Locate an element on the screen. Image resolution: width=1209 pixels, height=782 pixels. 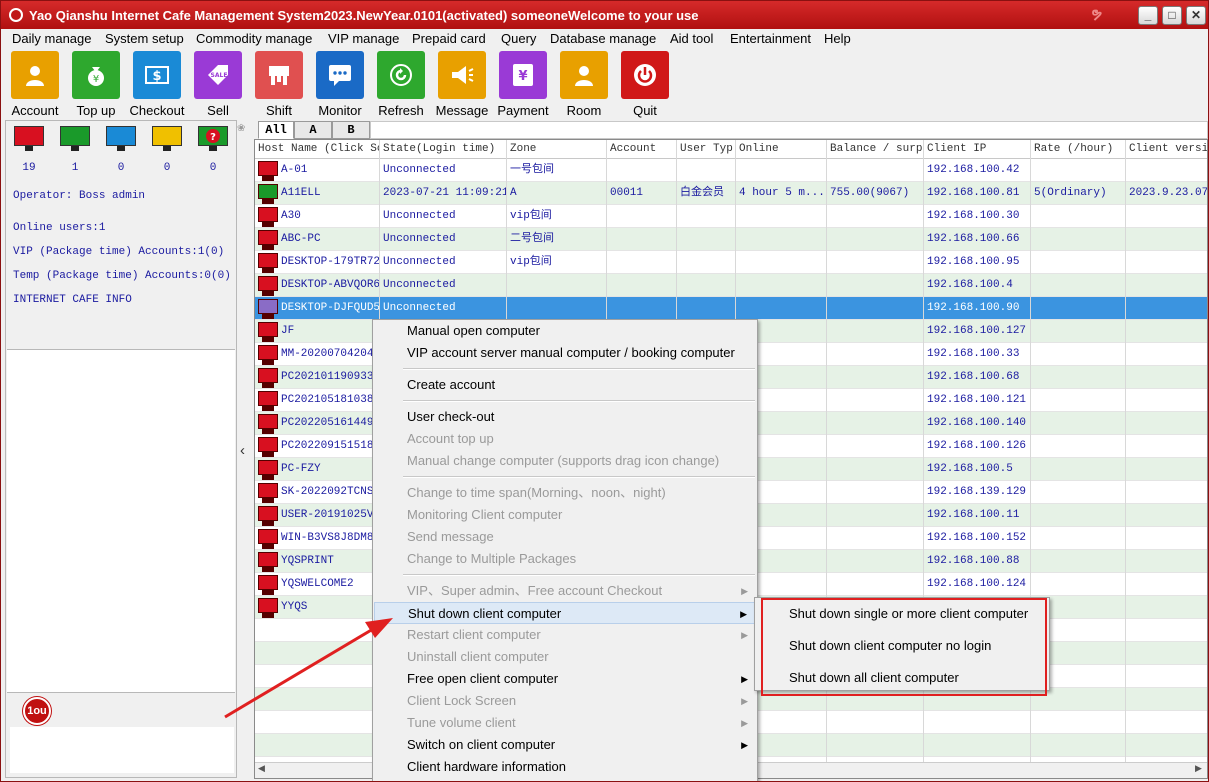
col-client-version: Client versio is located at coordinates (1166, 149).